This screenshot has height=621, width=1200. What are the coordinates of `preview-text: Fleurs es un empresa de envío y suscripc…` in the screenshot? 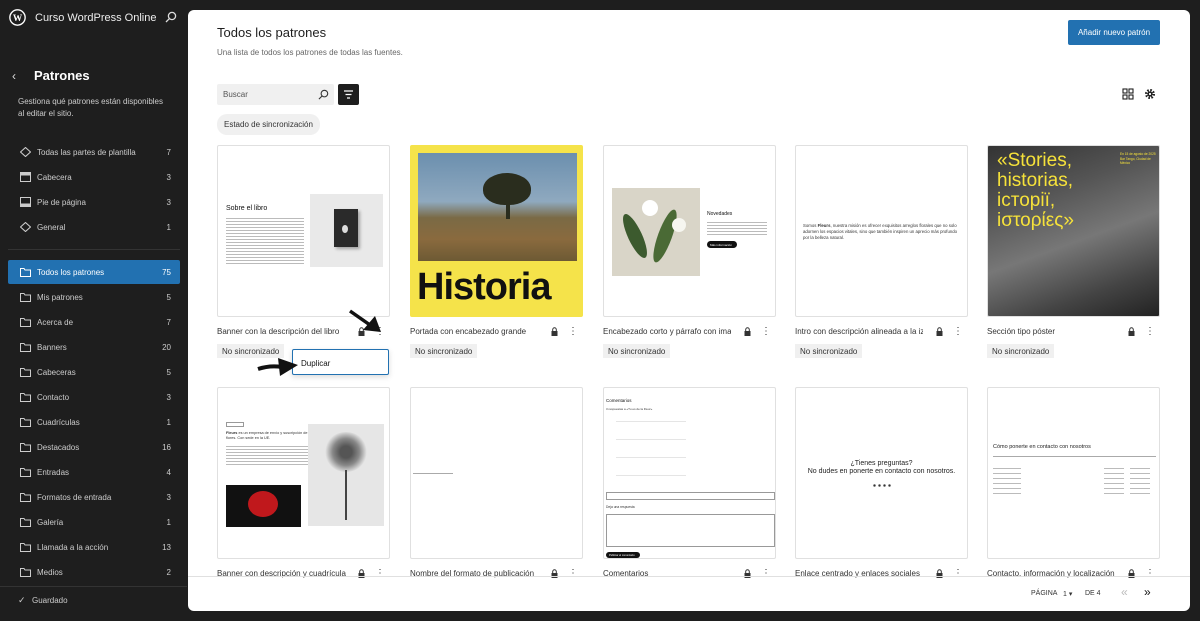 It's located at (267, 436).